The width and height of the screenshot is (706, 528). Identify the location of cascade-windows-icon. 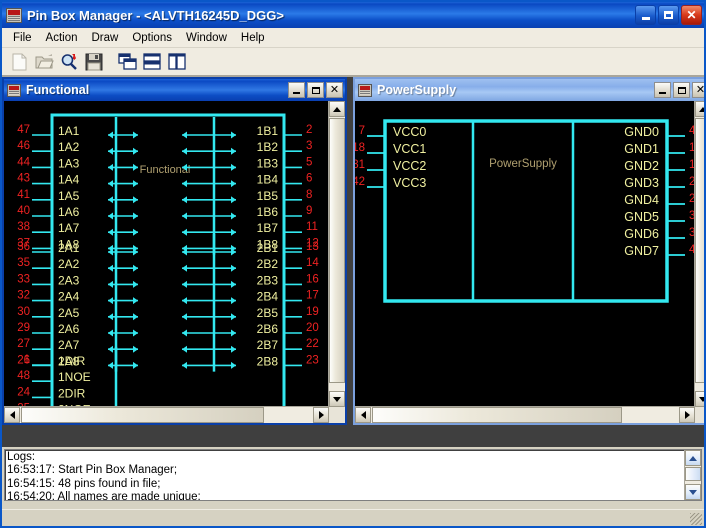
(127, 61).